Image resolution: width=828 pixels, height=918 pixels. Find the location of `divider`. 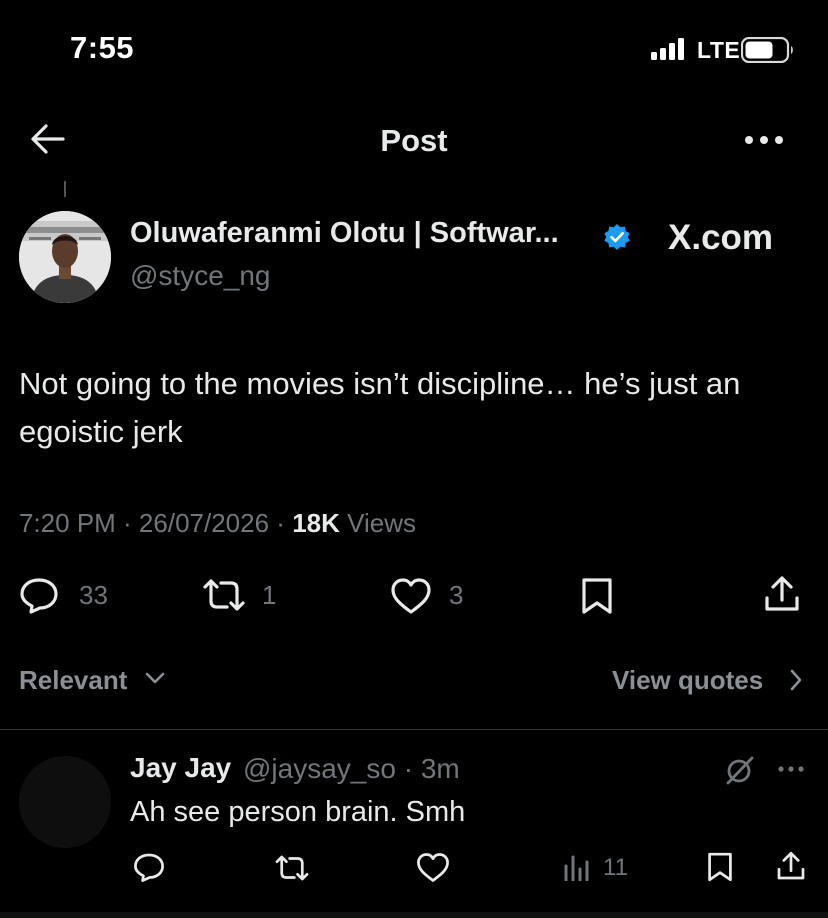

divider is located at coordinates (414, 729).